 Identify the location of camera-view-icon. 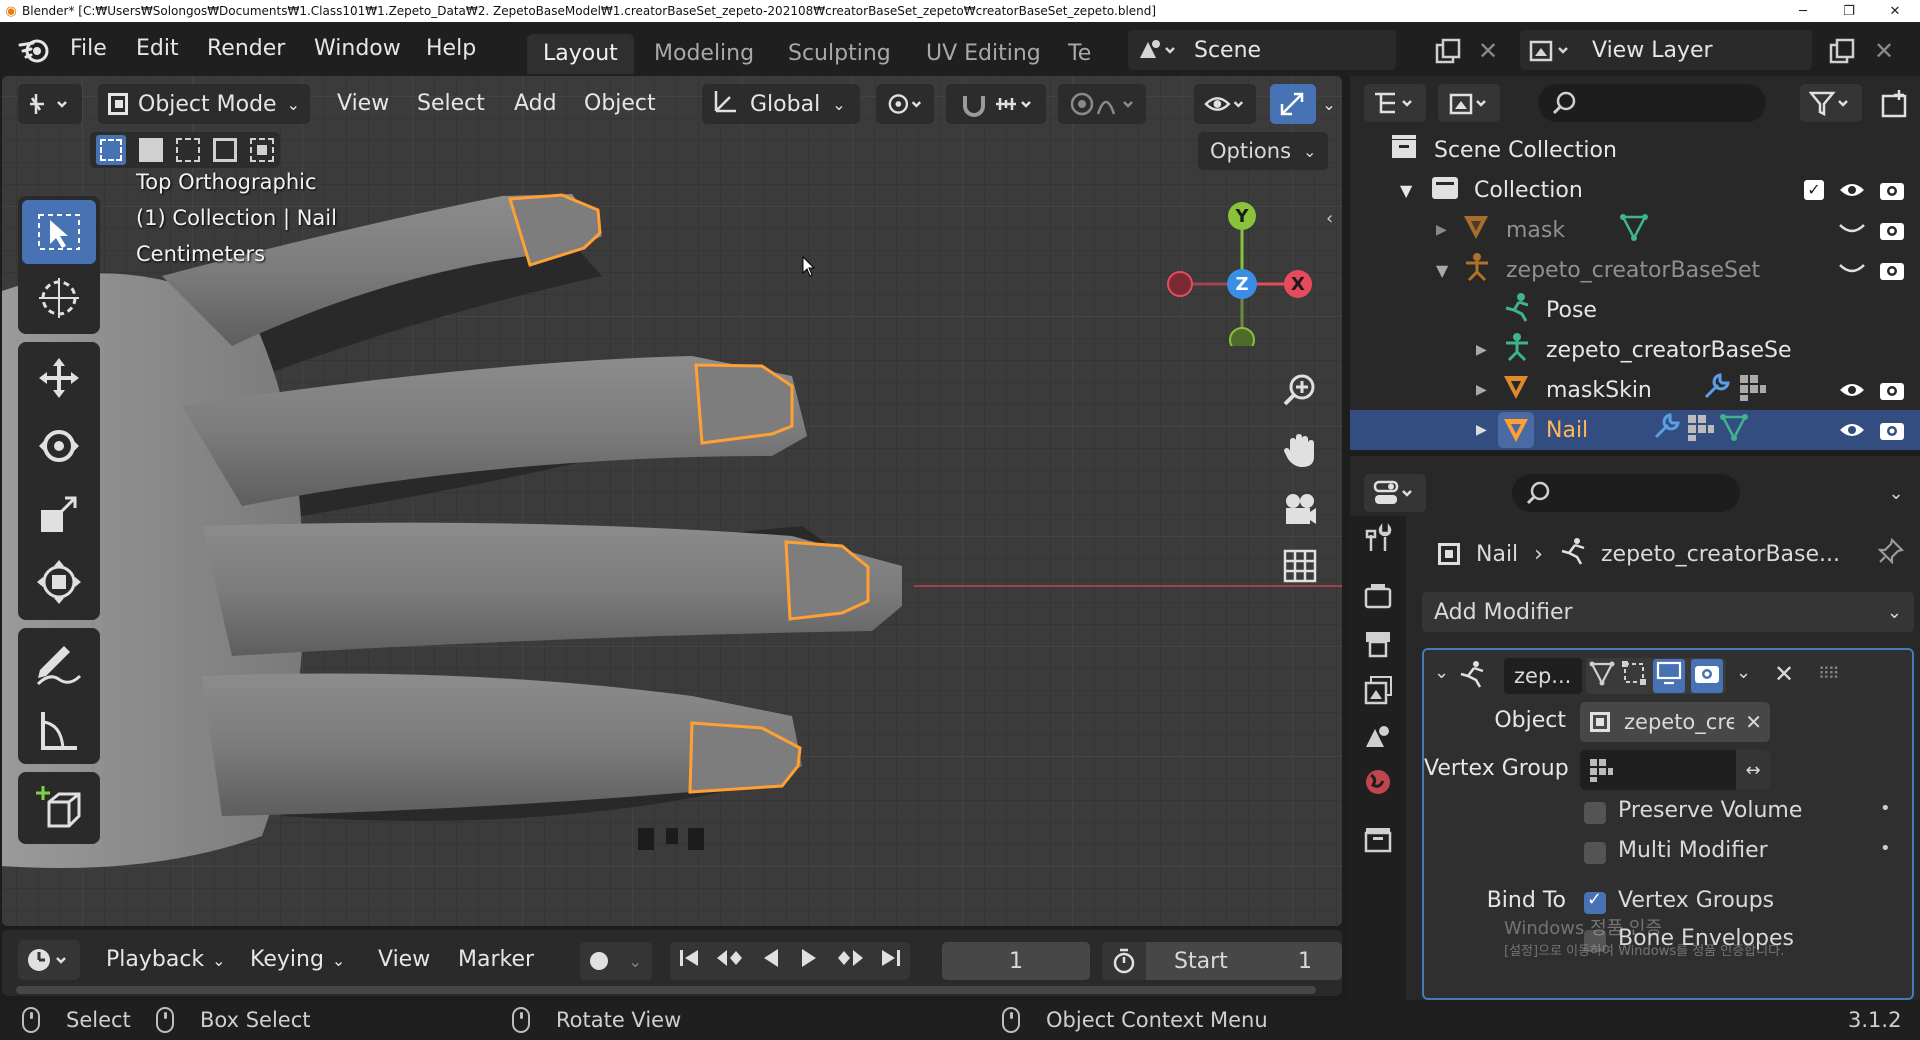
(1300, 510).